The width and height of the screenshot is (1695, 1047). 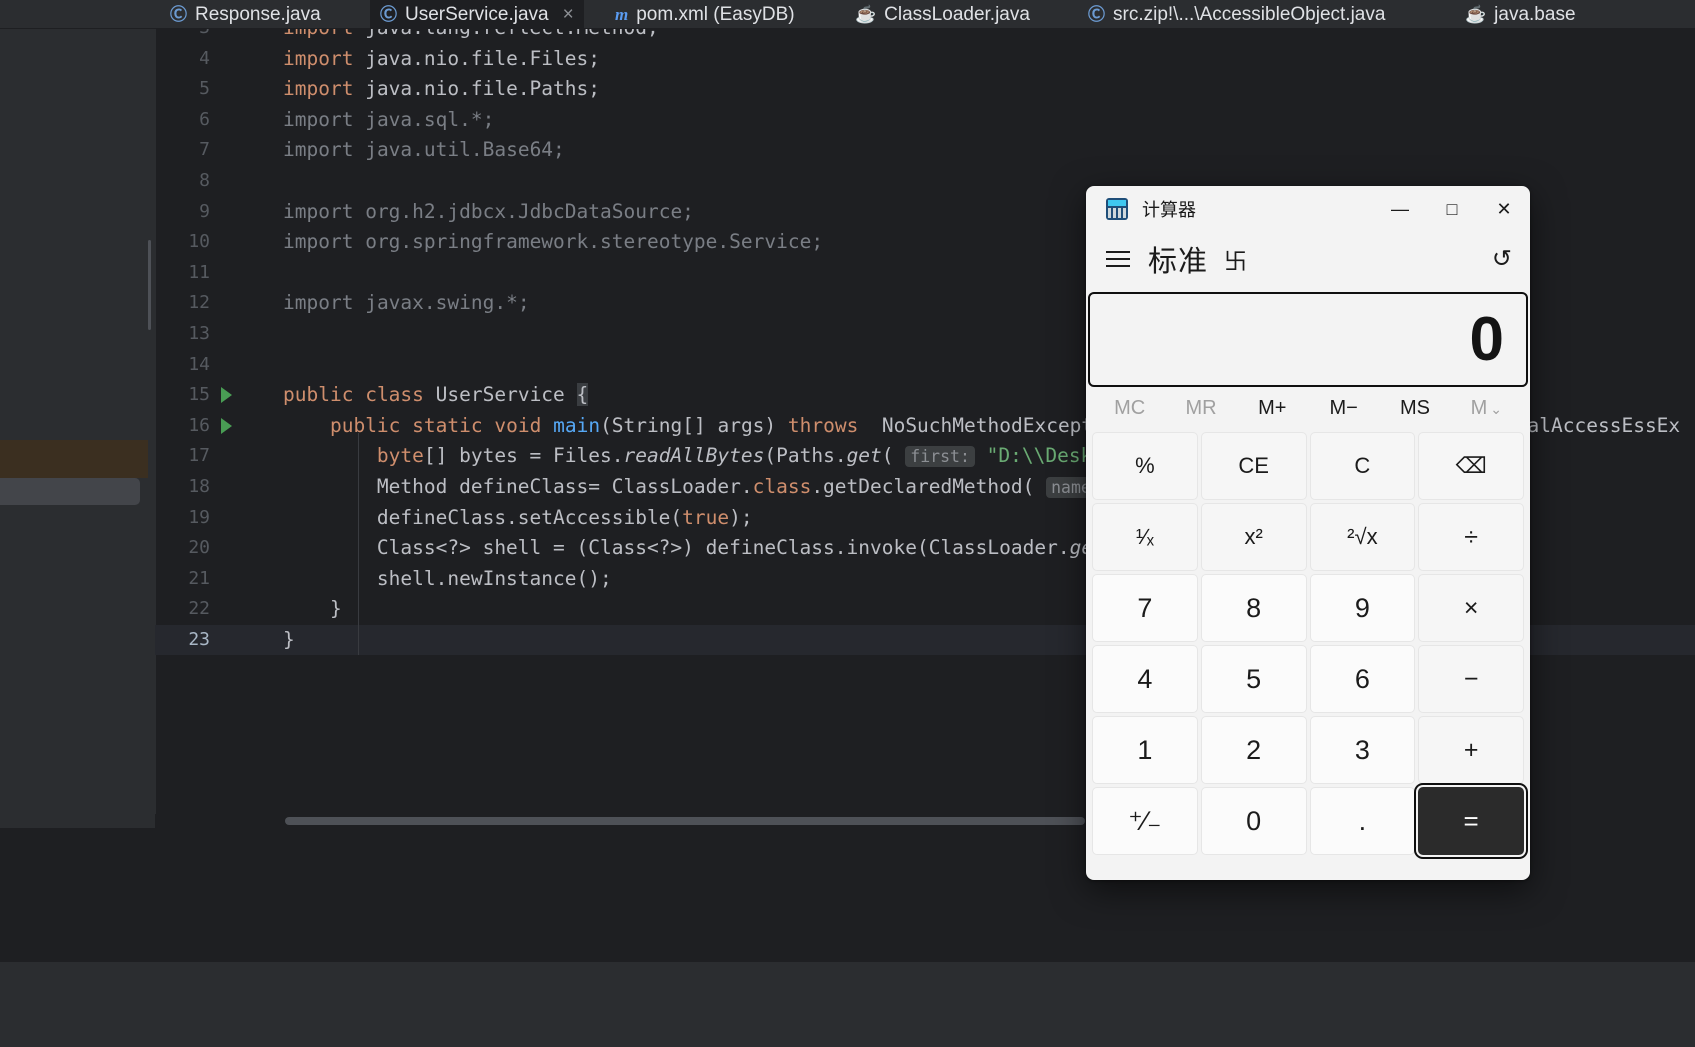 What do you see at coordinates (389, 119) in the screenshot?
I see `code-line-text: import java.sql.*;` at bounding box center [389, 119].